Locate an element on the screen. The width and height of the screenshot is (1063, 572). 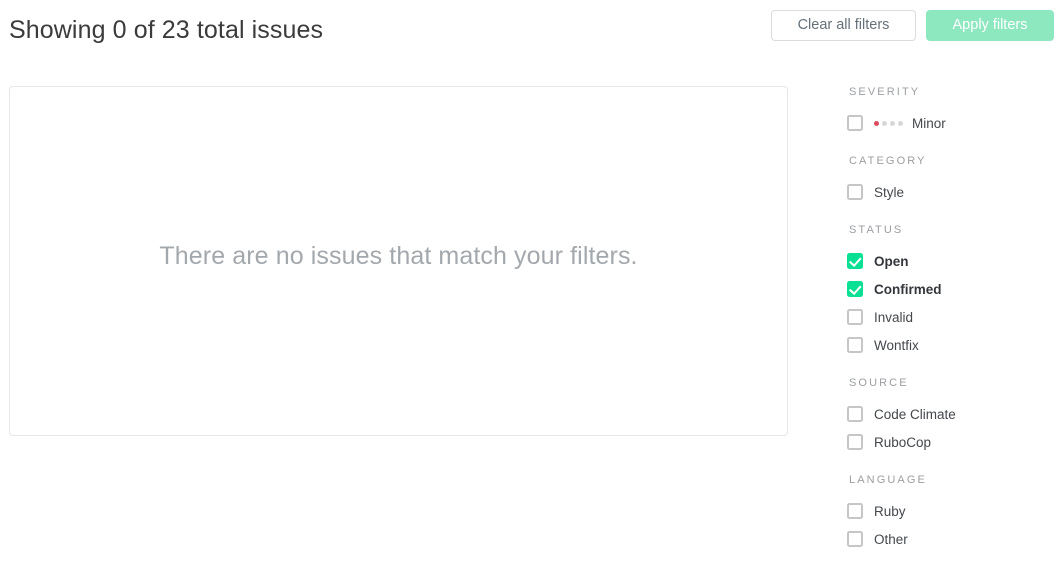
filter-option-label: Style is located at coordinates (889, 192).